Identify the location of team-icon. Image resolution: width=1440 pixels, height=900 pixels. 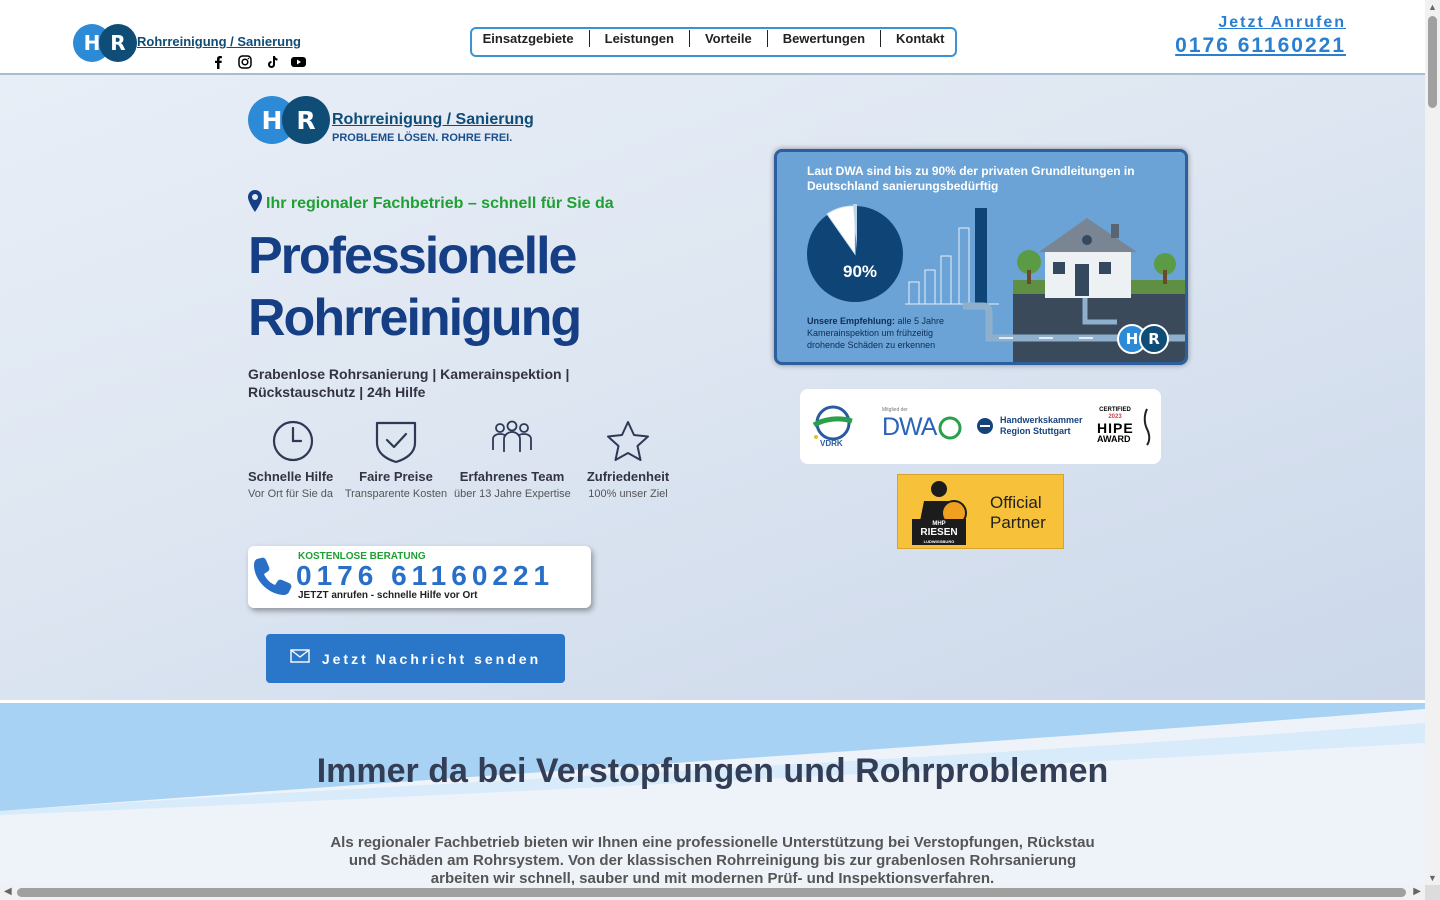
(512, 443).